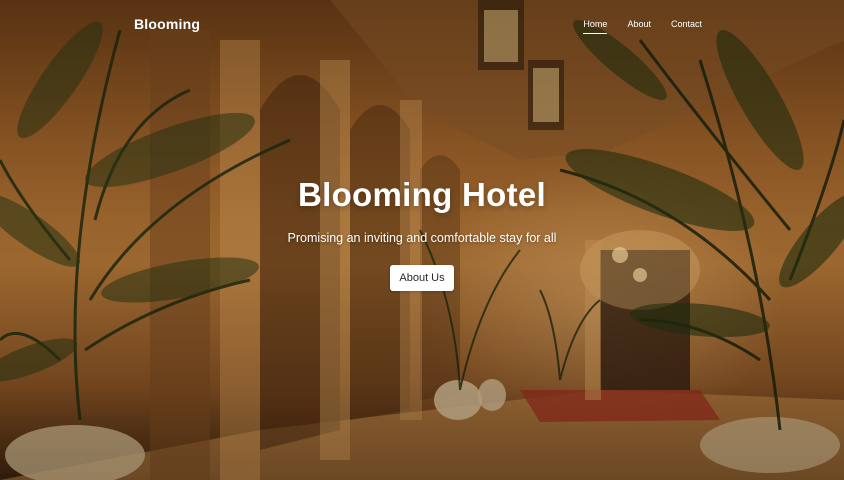 The height and width of the screenshot is (480, 844). I want to click on about-us-button: About Us, so click(422, 278).